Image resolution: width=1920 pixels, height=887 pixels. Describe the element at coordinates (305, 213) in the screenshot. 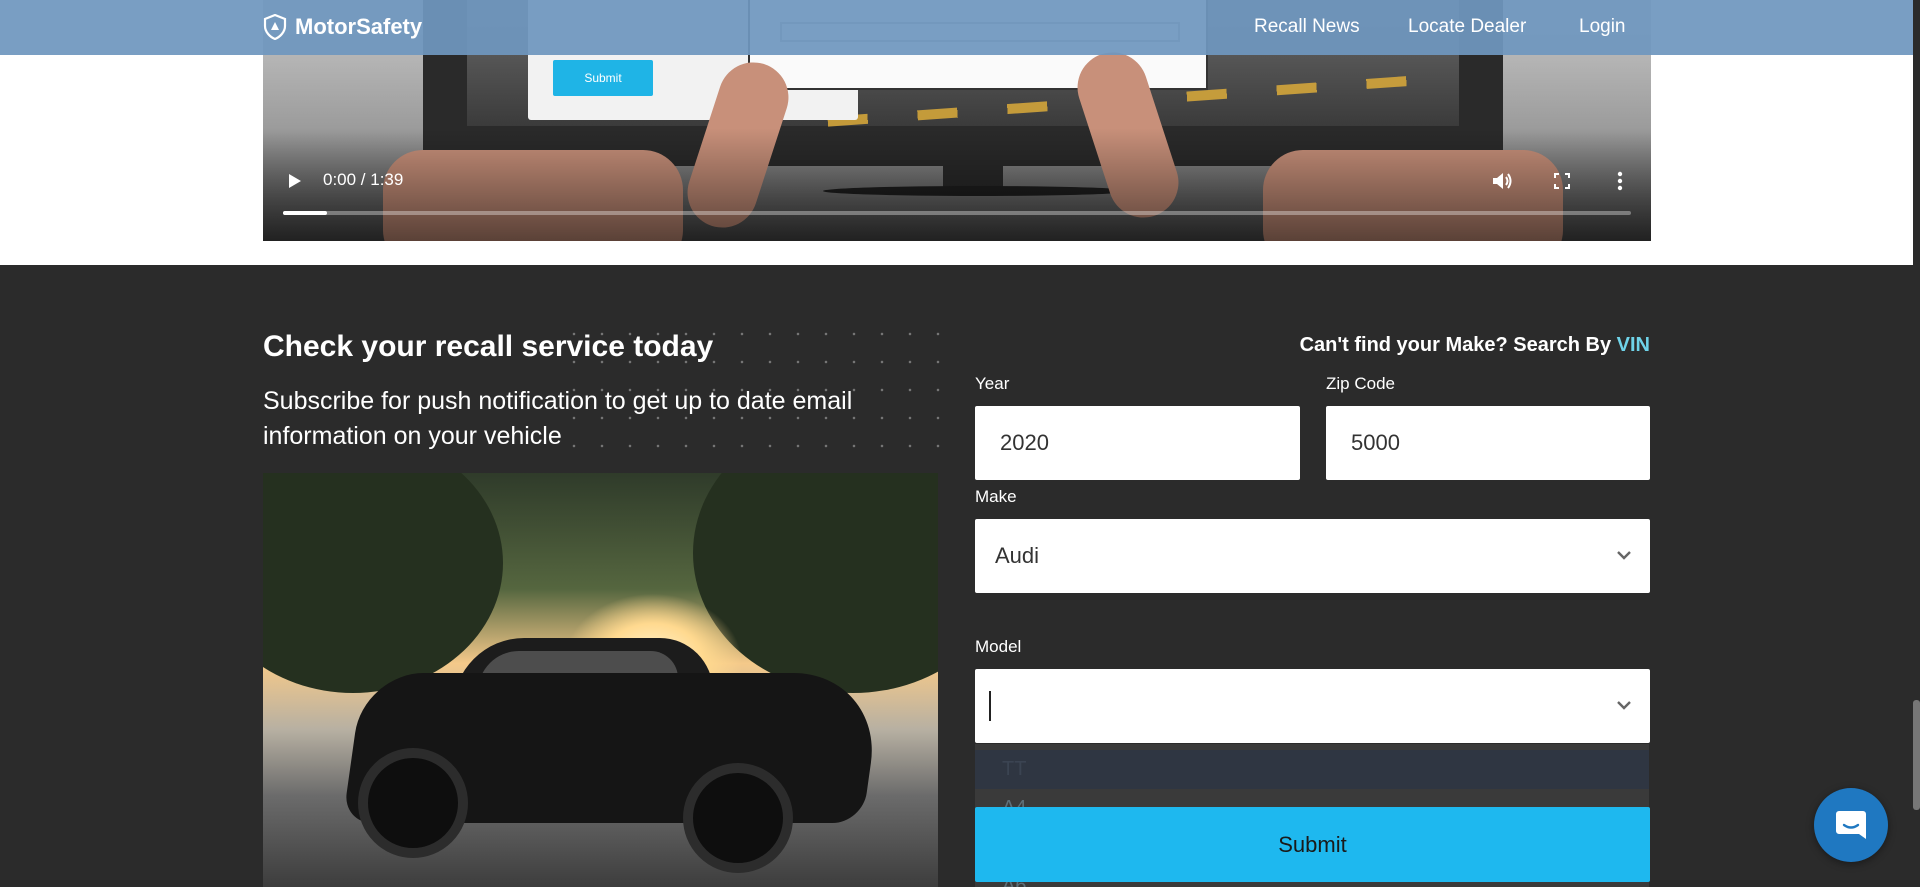

I see `video-progress-fill` at that location.